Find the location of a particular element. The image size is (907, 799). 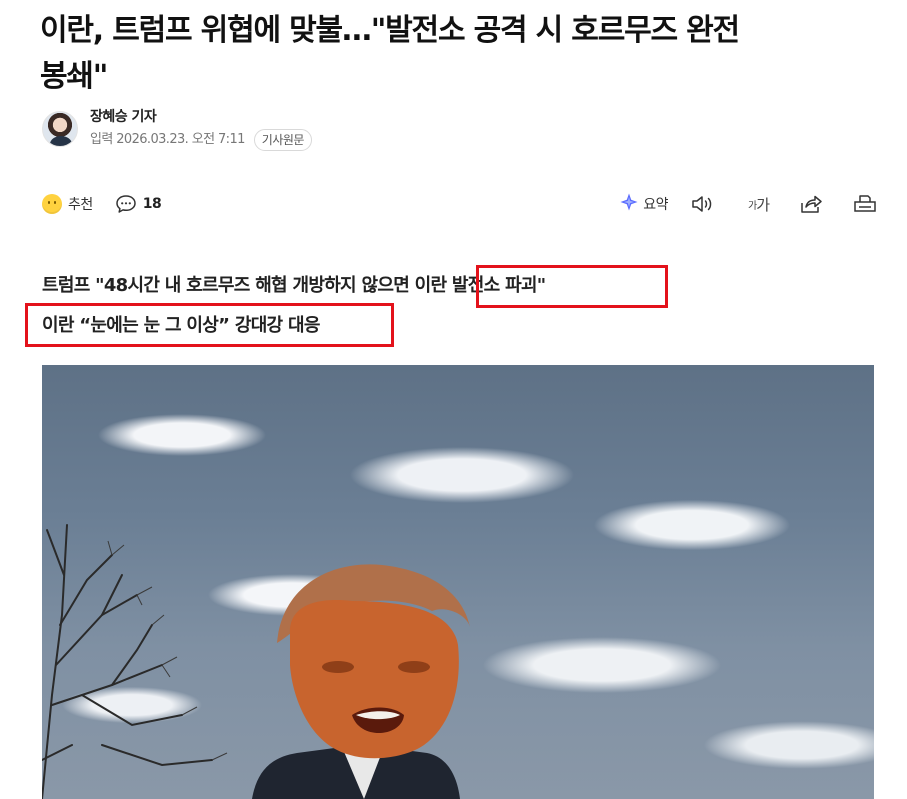

tree-branches is located at coordinates (127, 661).